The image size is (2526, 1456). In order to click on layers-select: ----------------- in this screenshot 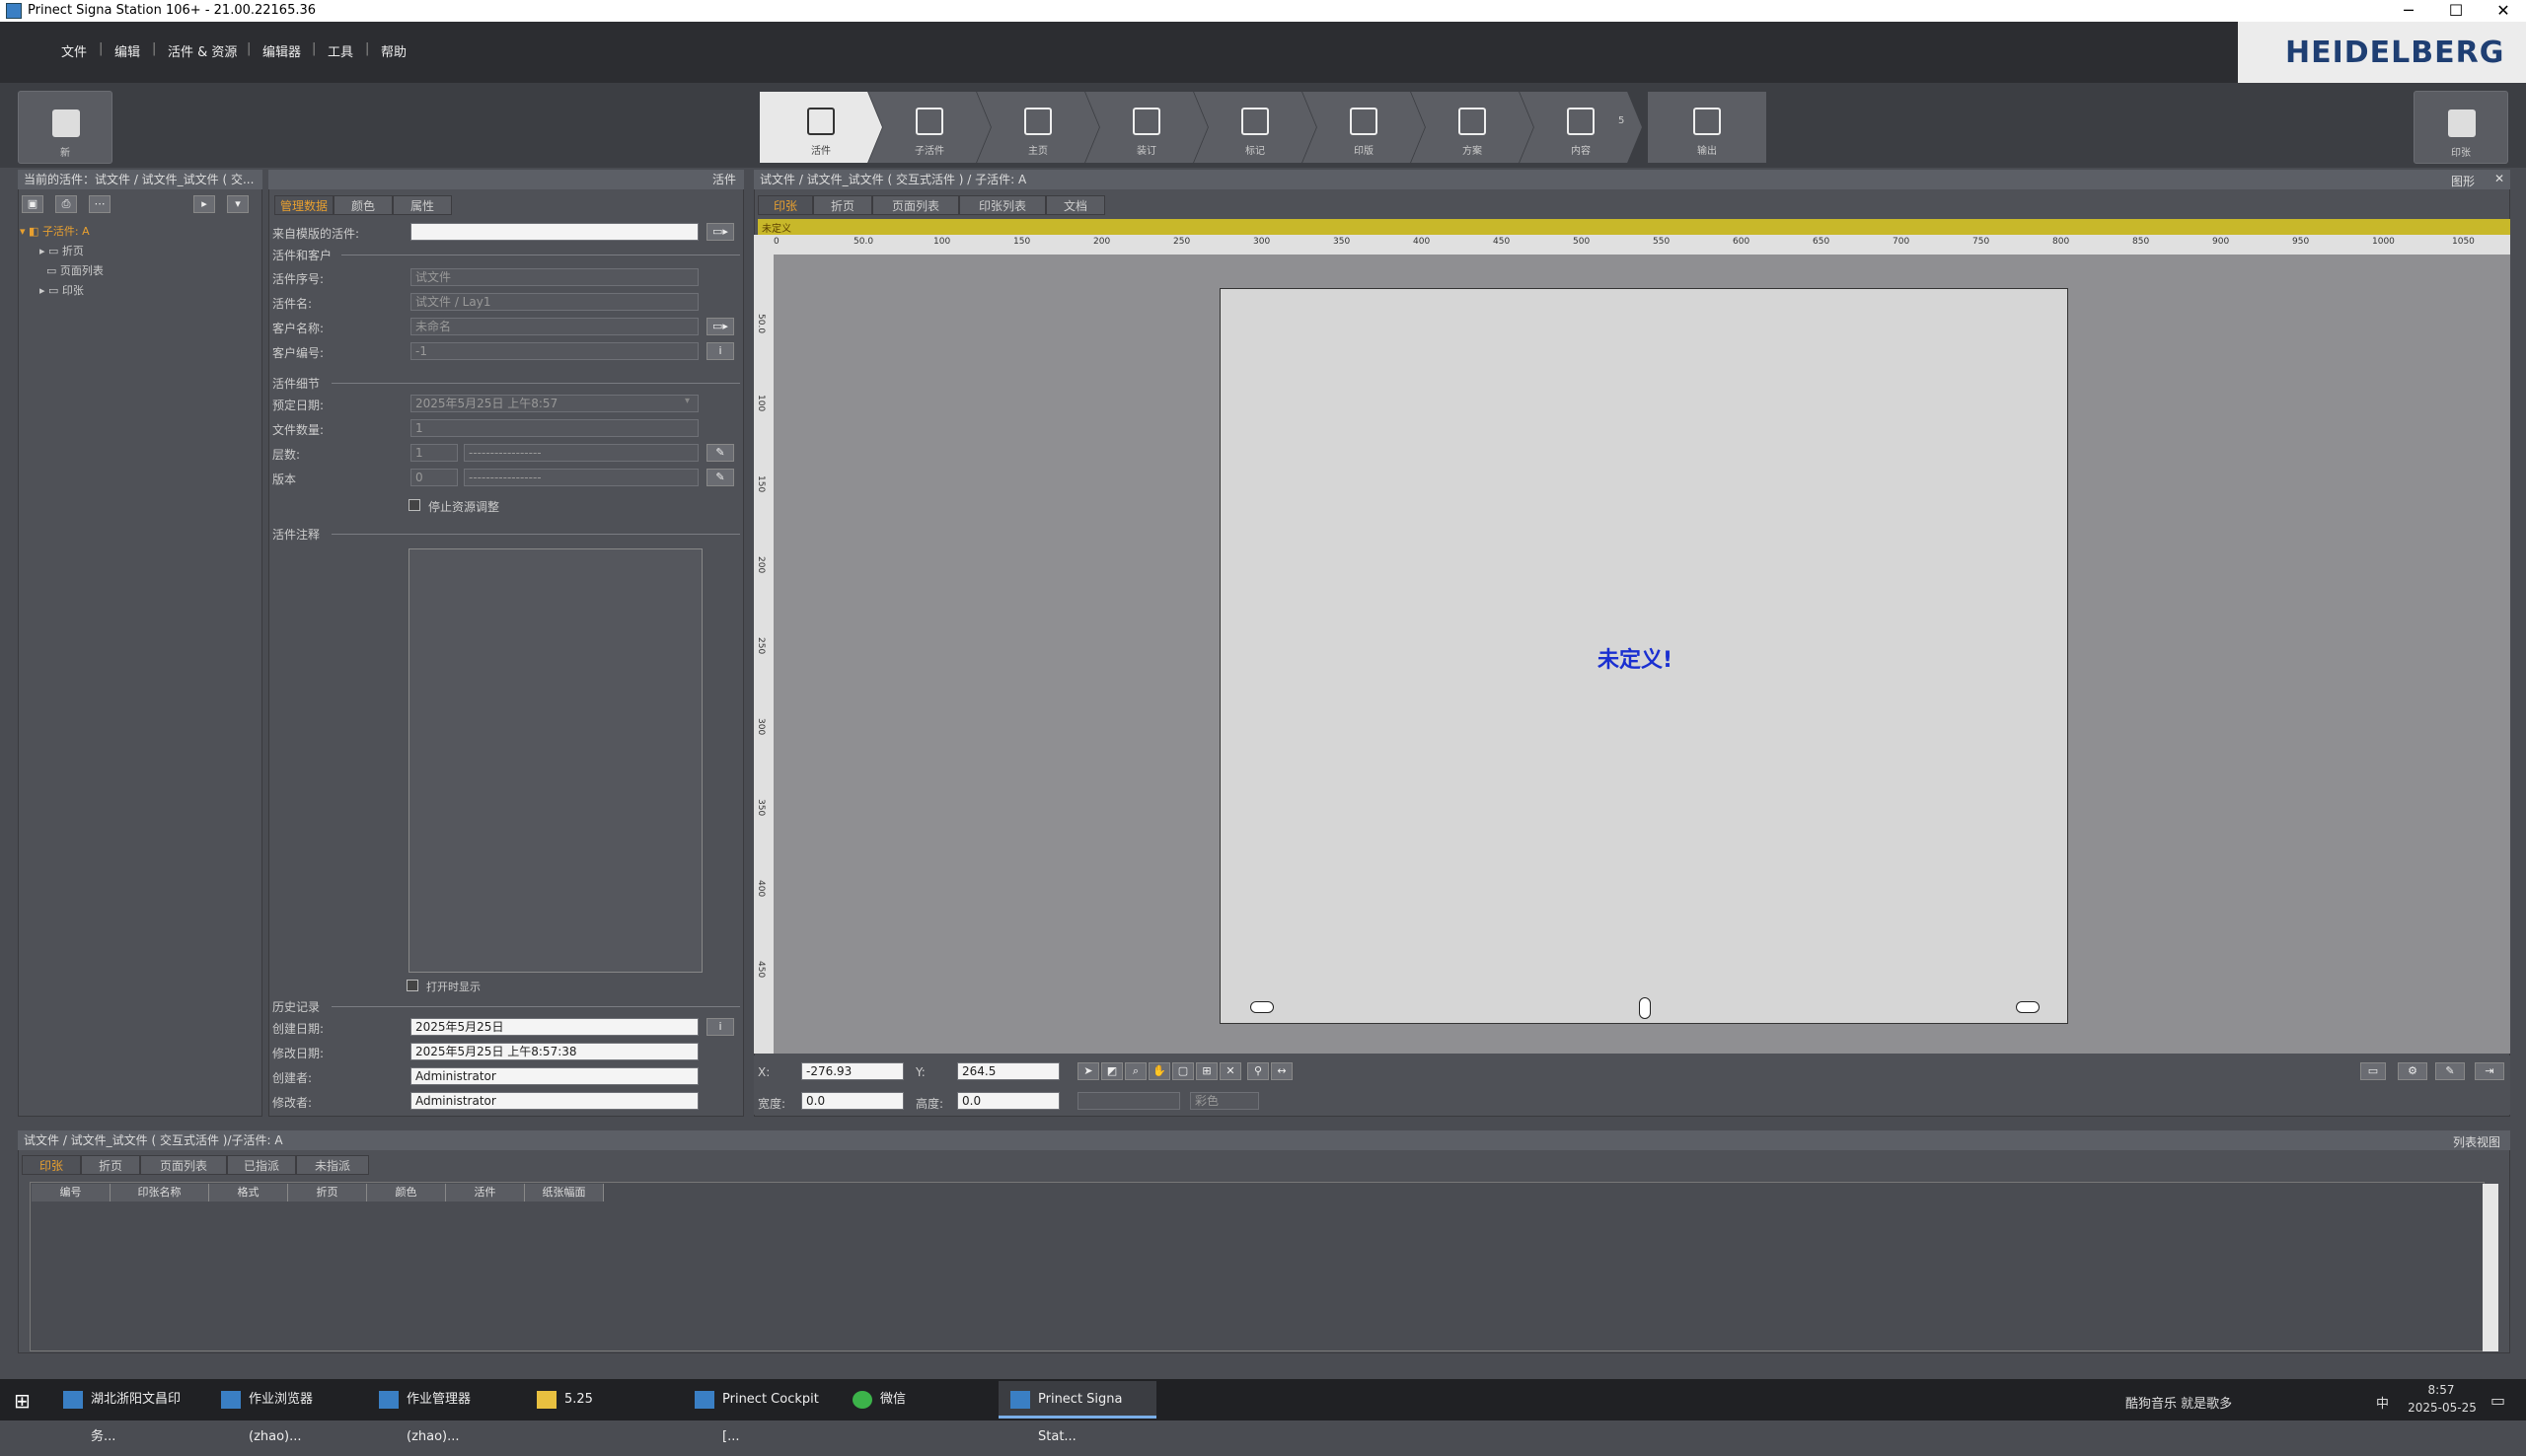, I will do `click(581, 453)`.